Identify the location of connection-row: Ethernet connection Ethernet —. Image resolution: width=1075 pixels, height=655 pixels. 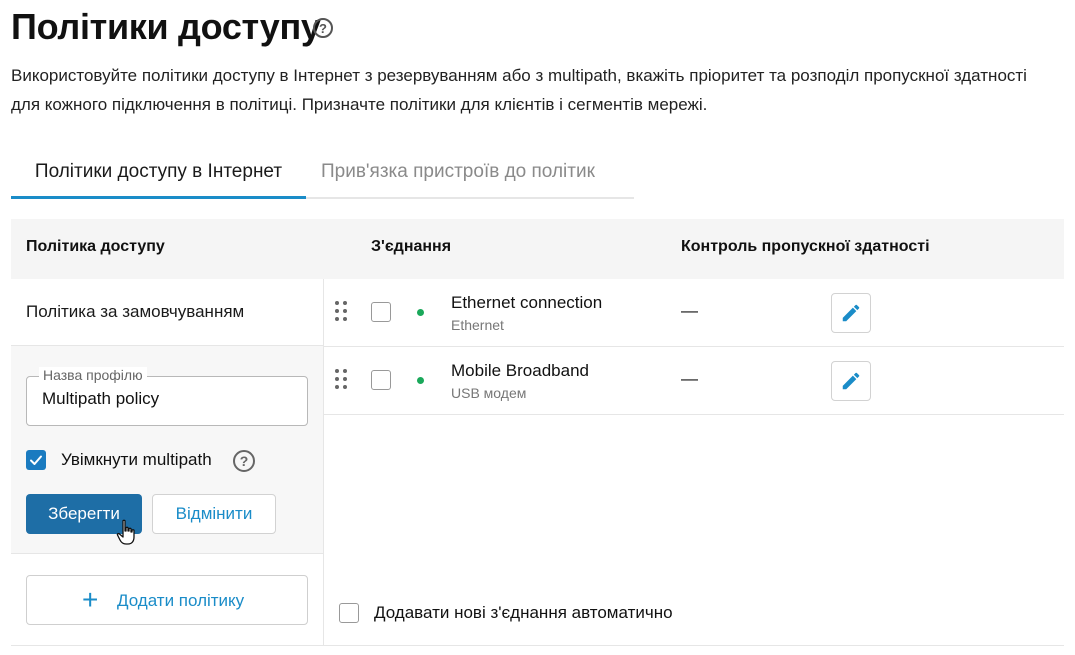
(694, 313).